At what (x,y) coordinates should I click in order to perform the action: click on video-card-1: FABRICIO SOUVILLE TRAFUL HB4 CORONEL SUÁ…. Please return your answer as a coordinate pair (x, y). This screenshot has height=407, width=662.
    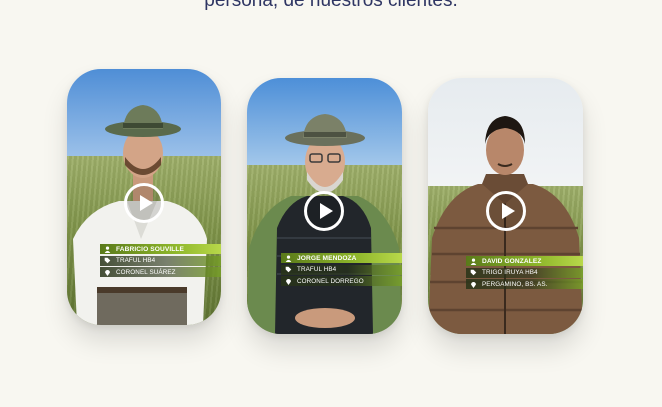
    Looking at the image, I should click on (144, 197).